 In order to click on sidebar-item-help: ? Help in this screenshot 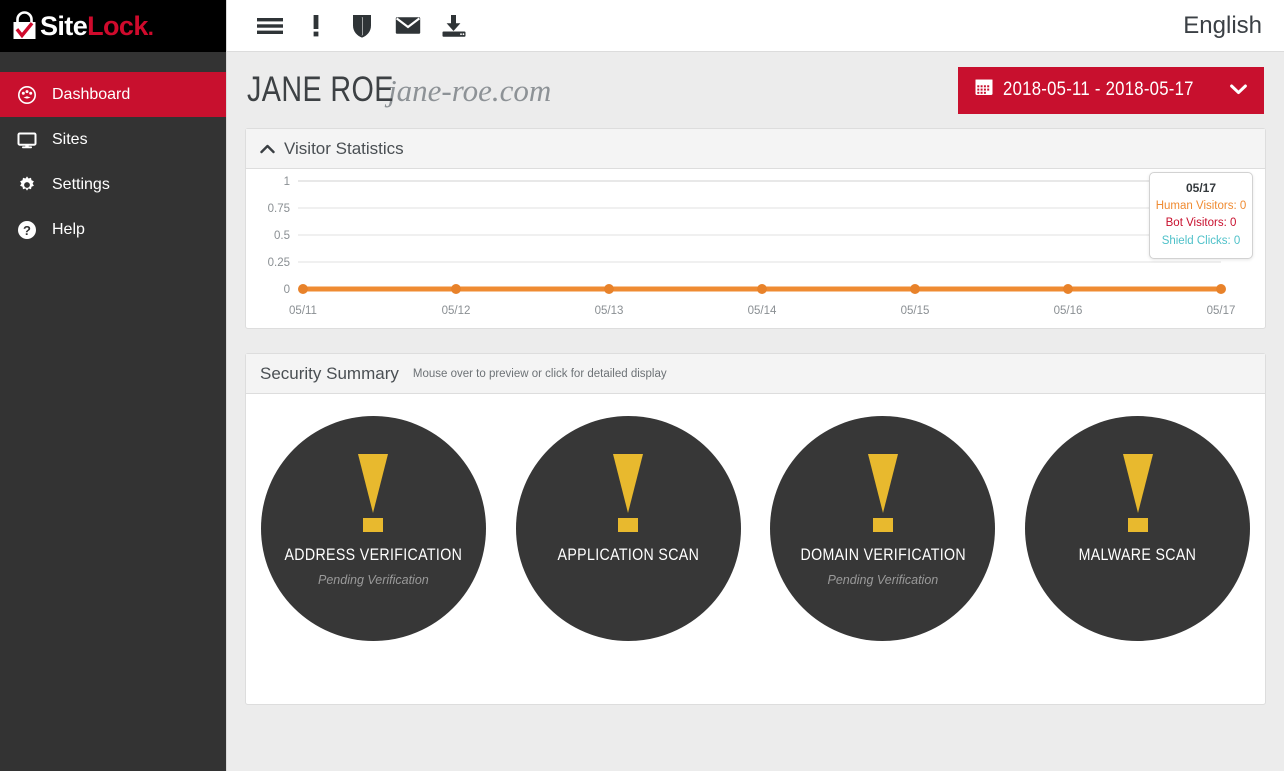, I will do `click(113, 229)`.